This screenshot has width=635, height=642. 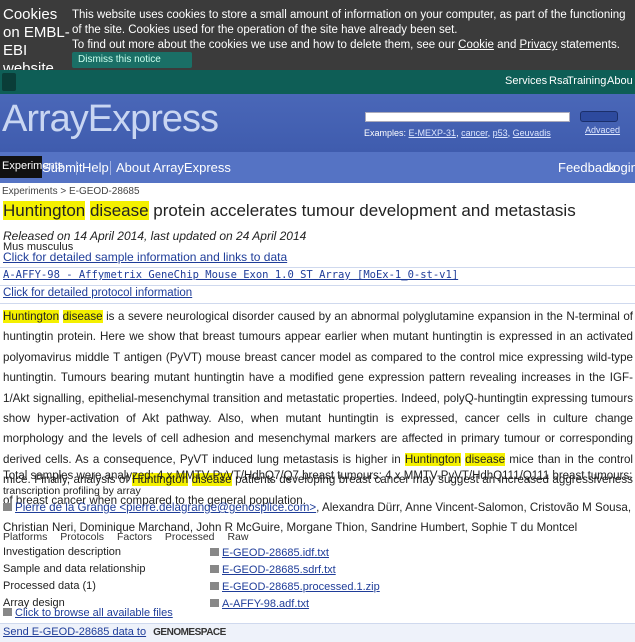 What do you see at coordinates (301, 587) in the screenshot?
I see `file-link: E-GEOD-28685.processed.1.zip` at bounding box center [301, 587].